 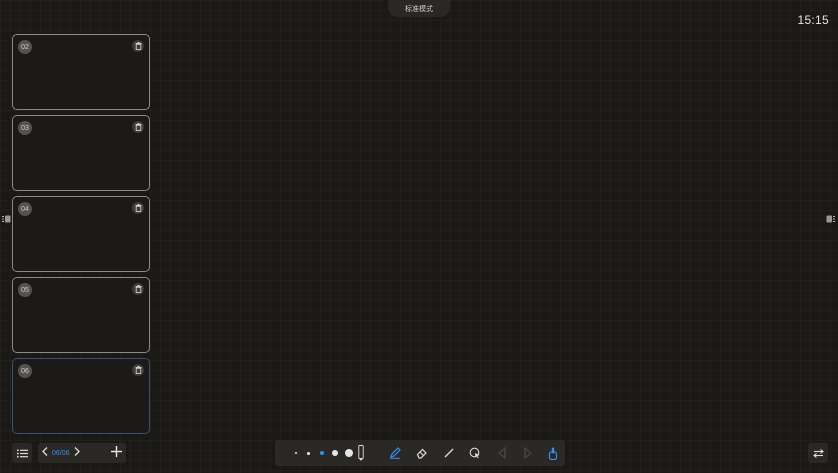 I want to click on plus-icon, so click(x=116, y=451).